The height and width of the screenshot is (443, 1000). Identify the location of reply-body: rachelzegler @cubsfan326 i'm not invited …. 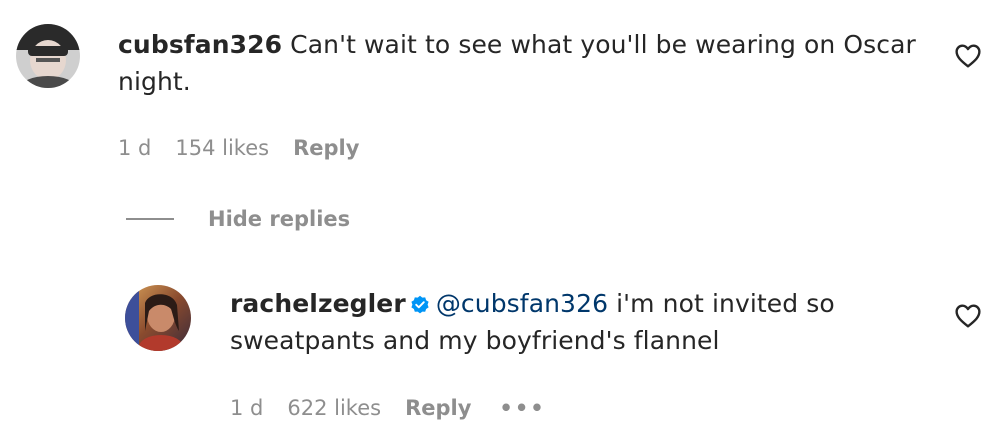
(580, 322).